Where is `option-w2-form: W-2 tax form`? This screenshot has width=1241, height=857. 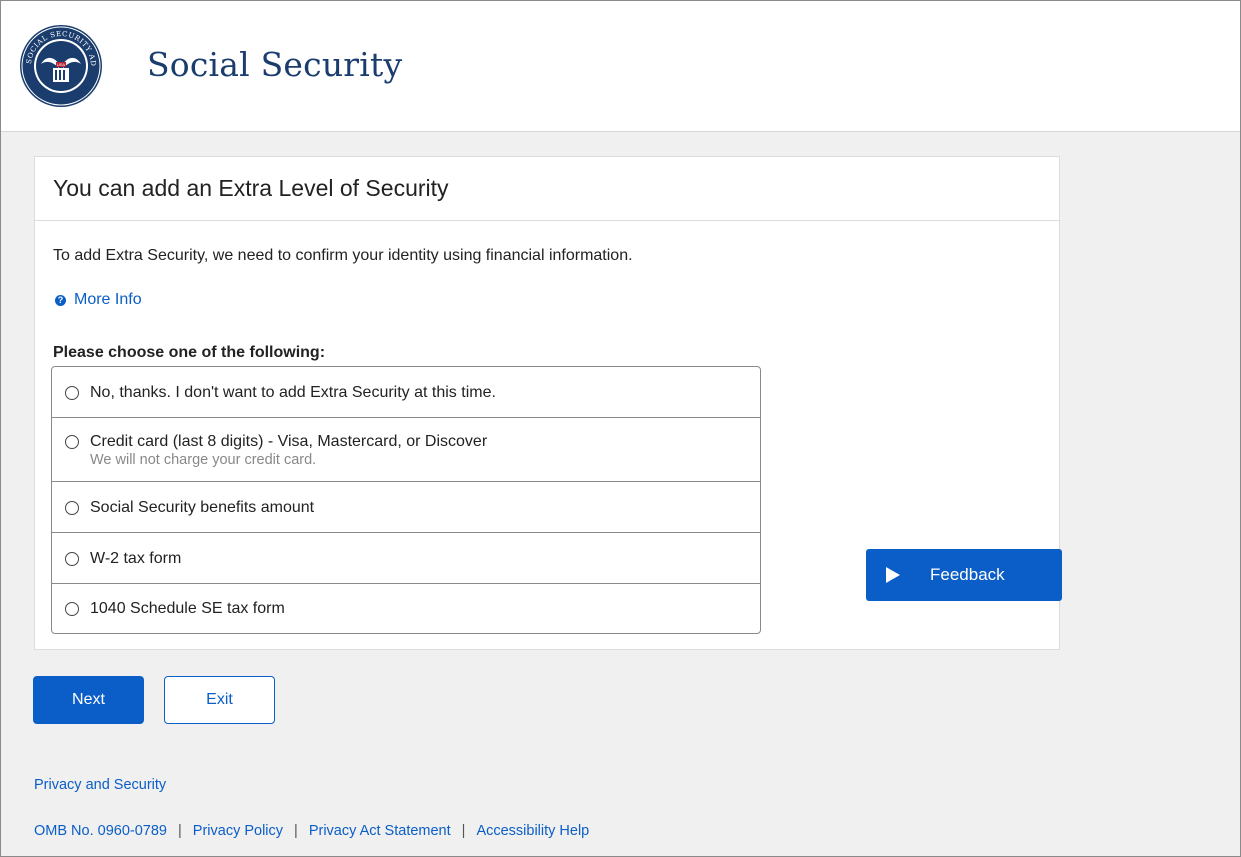 option-w2-form: W-2 tax form is located at coordinates (406, 558).